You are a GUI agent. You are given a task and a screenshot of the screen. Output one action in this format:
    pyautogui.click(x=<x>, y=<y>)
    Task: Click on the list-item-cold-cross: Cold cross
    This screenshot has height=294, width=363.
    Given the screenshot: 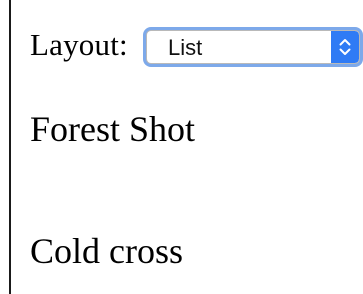 What is the action you would take?
    pyautogui.click(x=106, y=251)
    